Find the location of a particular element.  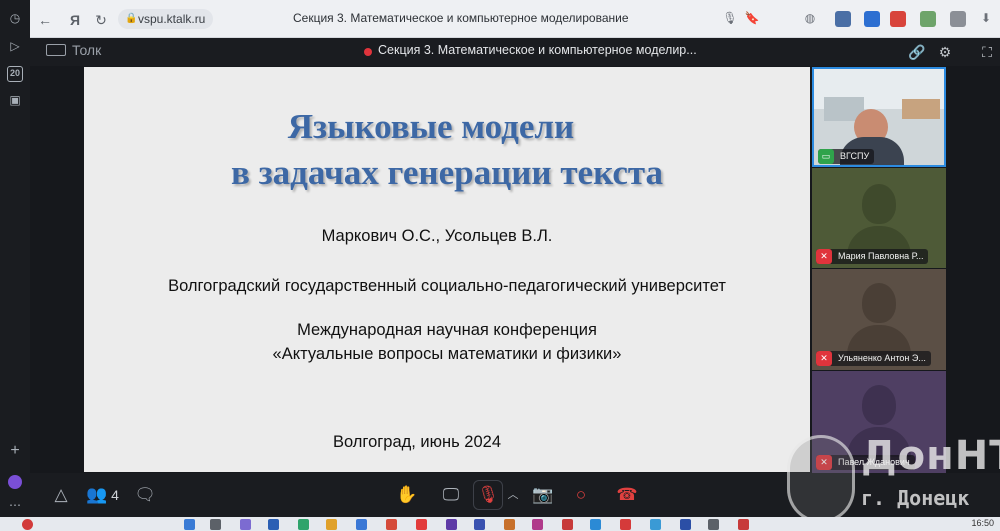

camera-off-icon: 📷 is located at coordinates (543, 495).